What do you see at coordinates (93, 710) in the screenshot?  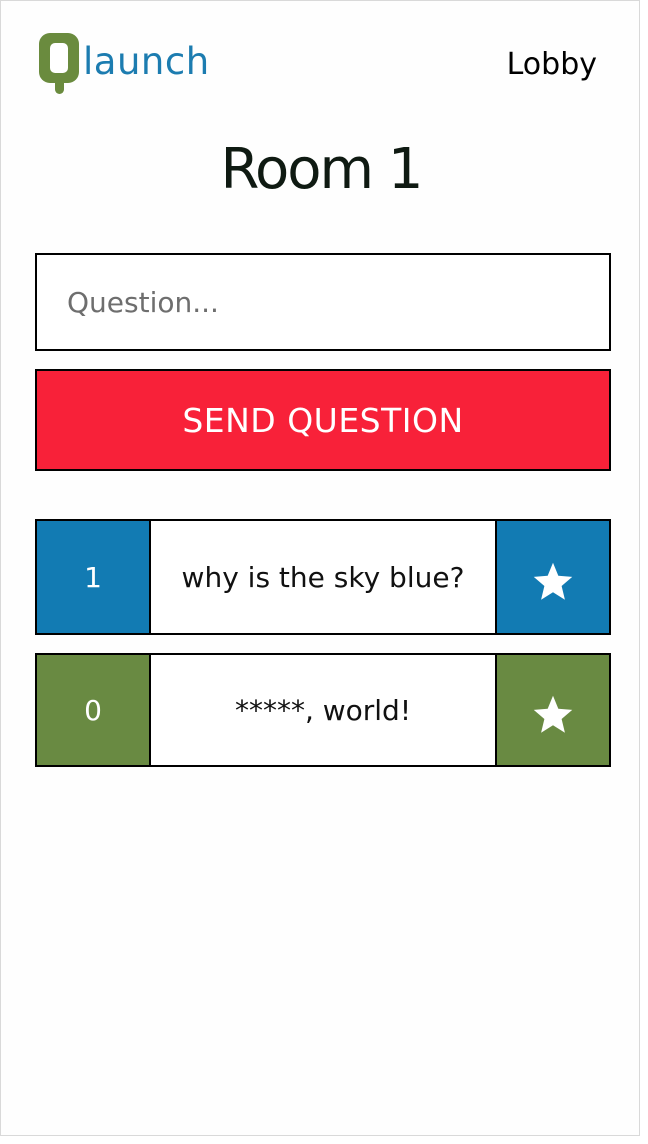 I see `vote-count: 0` at bounding box center [93, 710].